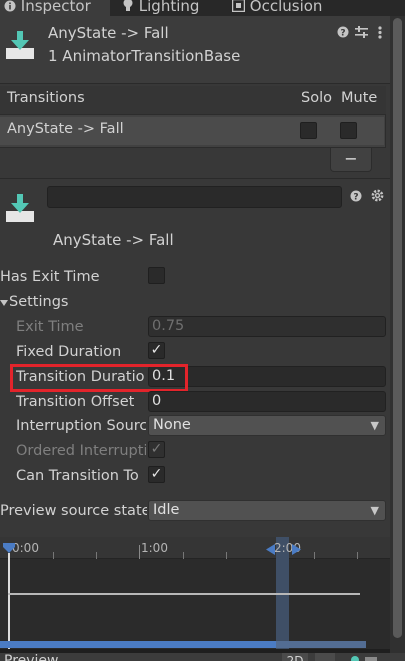  Describe the element at coordinates (81, 426) in the screenshot. I see `interruption-source-label: Interruption Sourc` at that location.